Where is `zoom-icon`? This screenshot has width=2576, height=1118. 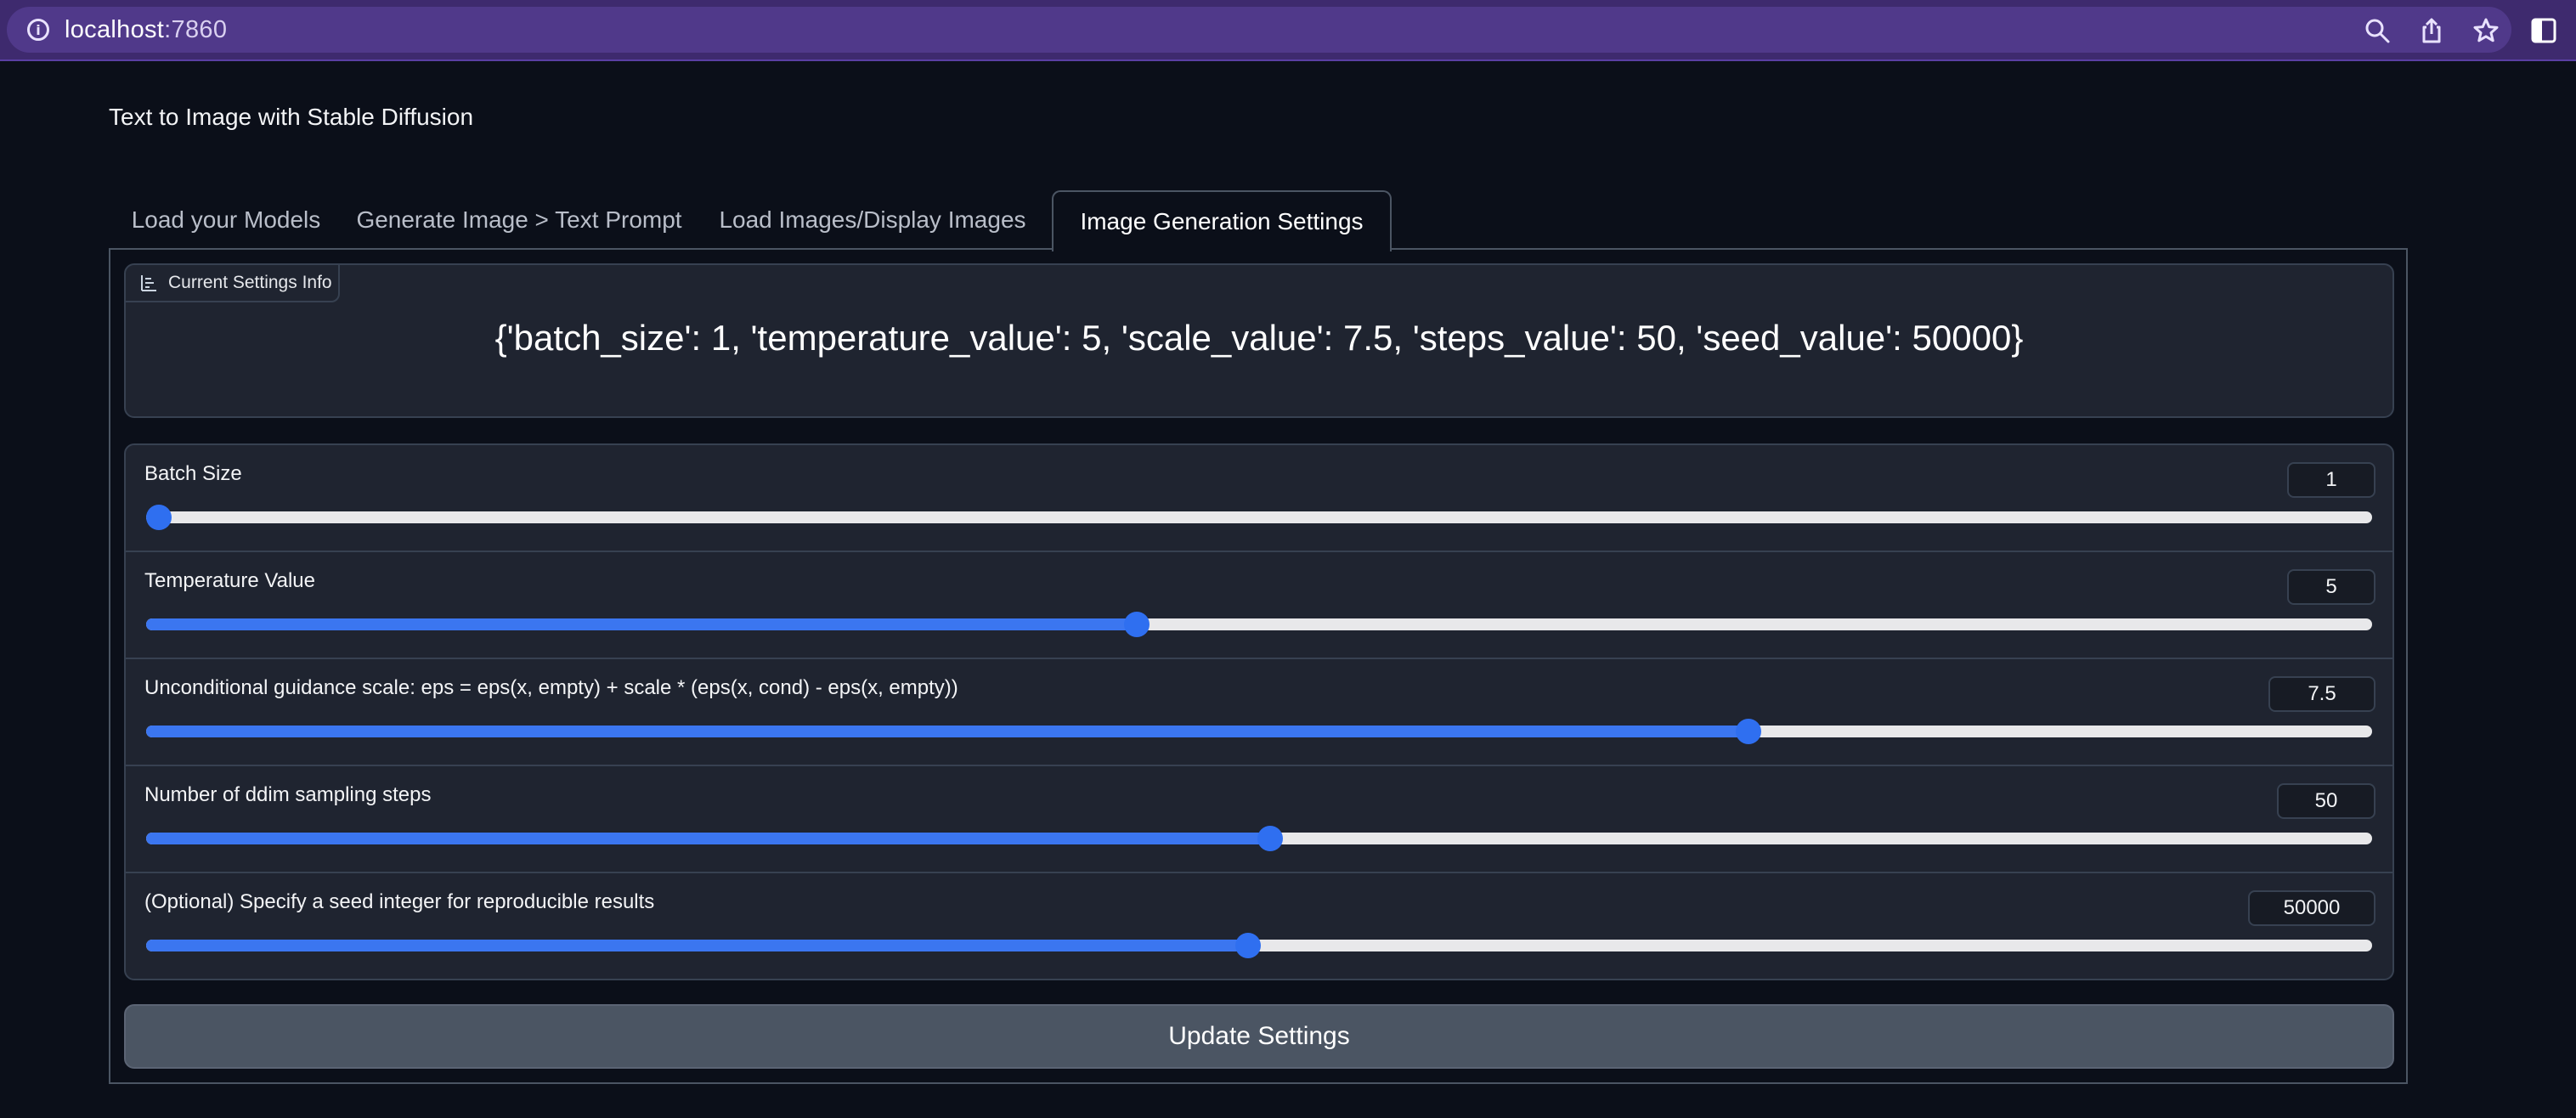
zoom-icon is located at coordinates (2377, 30).